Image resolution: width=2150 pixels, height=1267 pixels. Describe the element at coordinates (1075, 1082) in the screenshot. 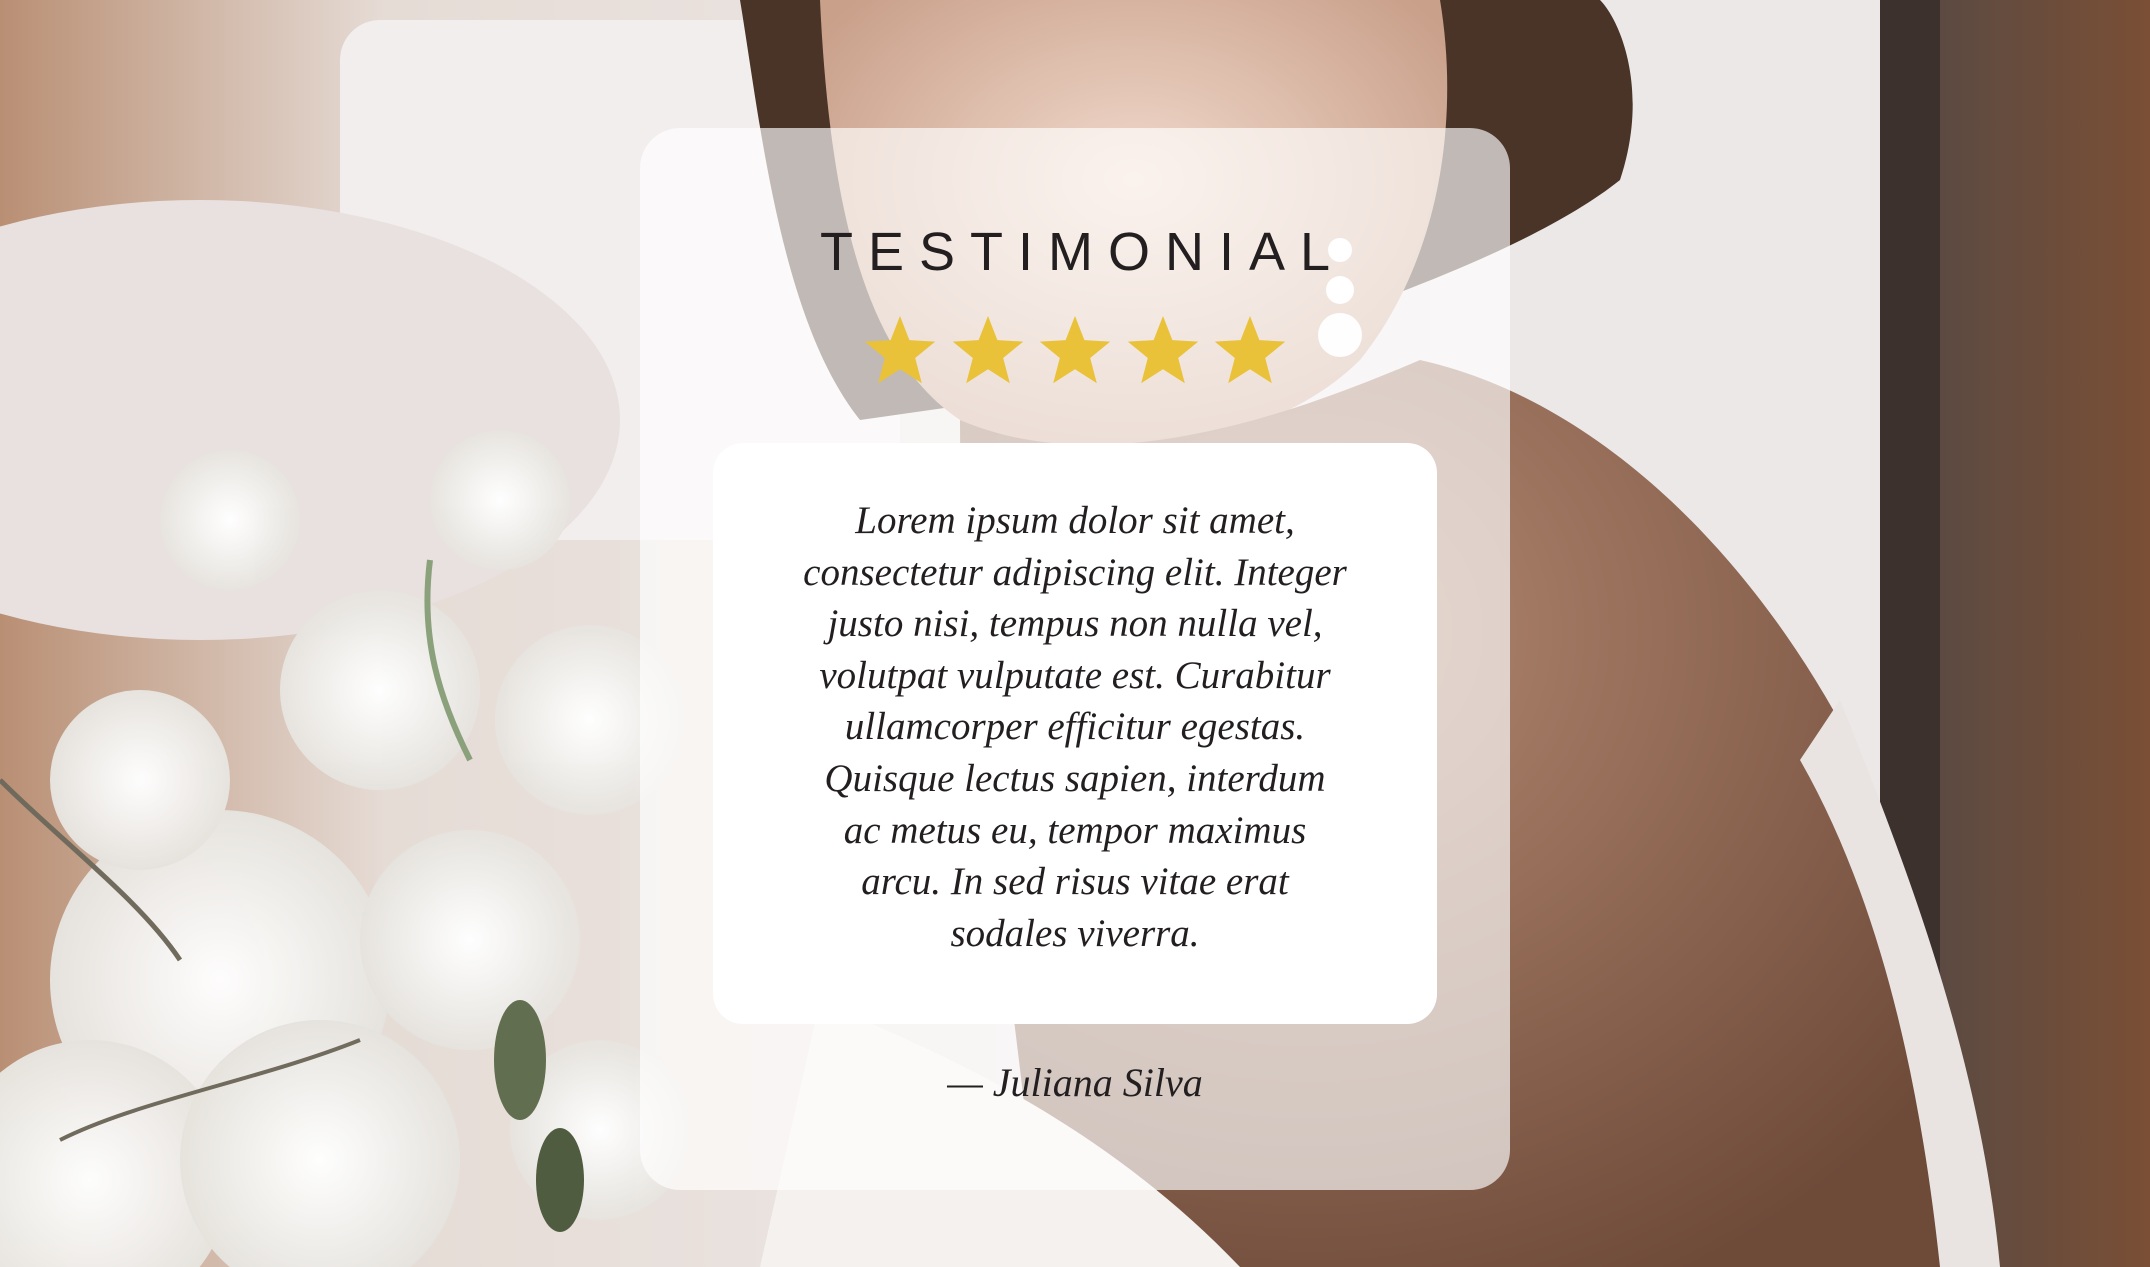

I see `testimonial-author: — Juliana Silva` at that location.